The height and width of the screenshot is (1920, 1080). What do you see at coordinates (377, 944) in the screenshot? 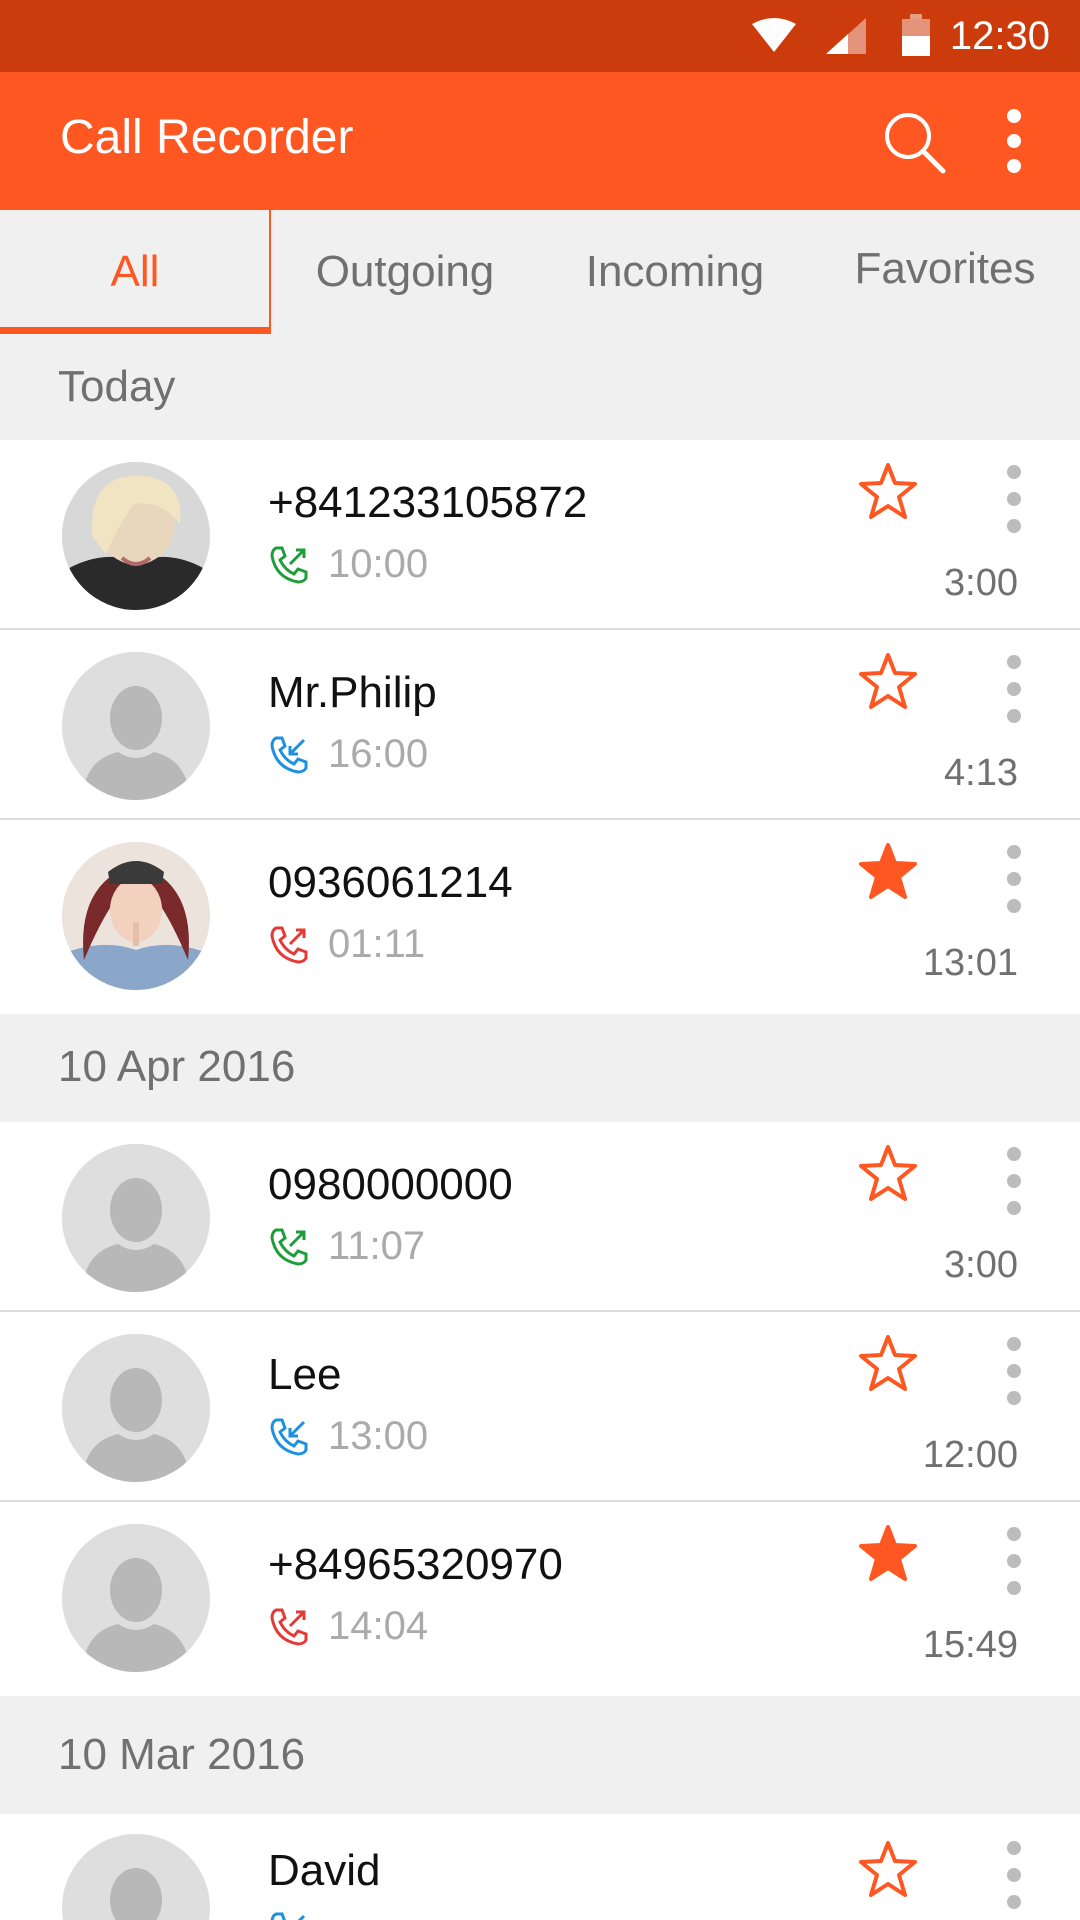
I see `call-time: 01:11` at bounding box center [377, 944].